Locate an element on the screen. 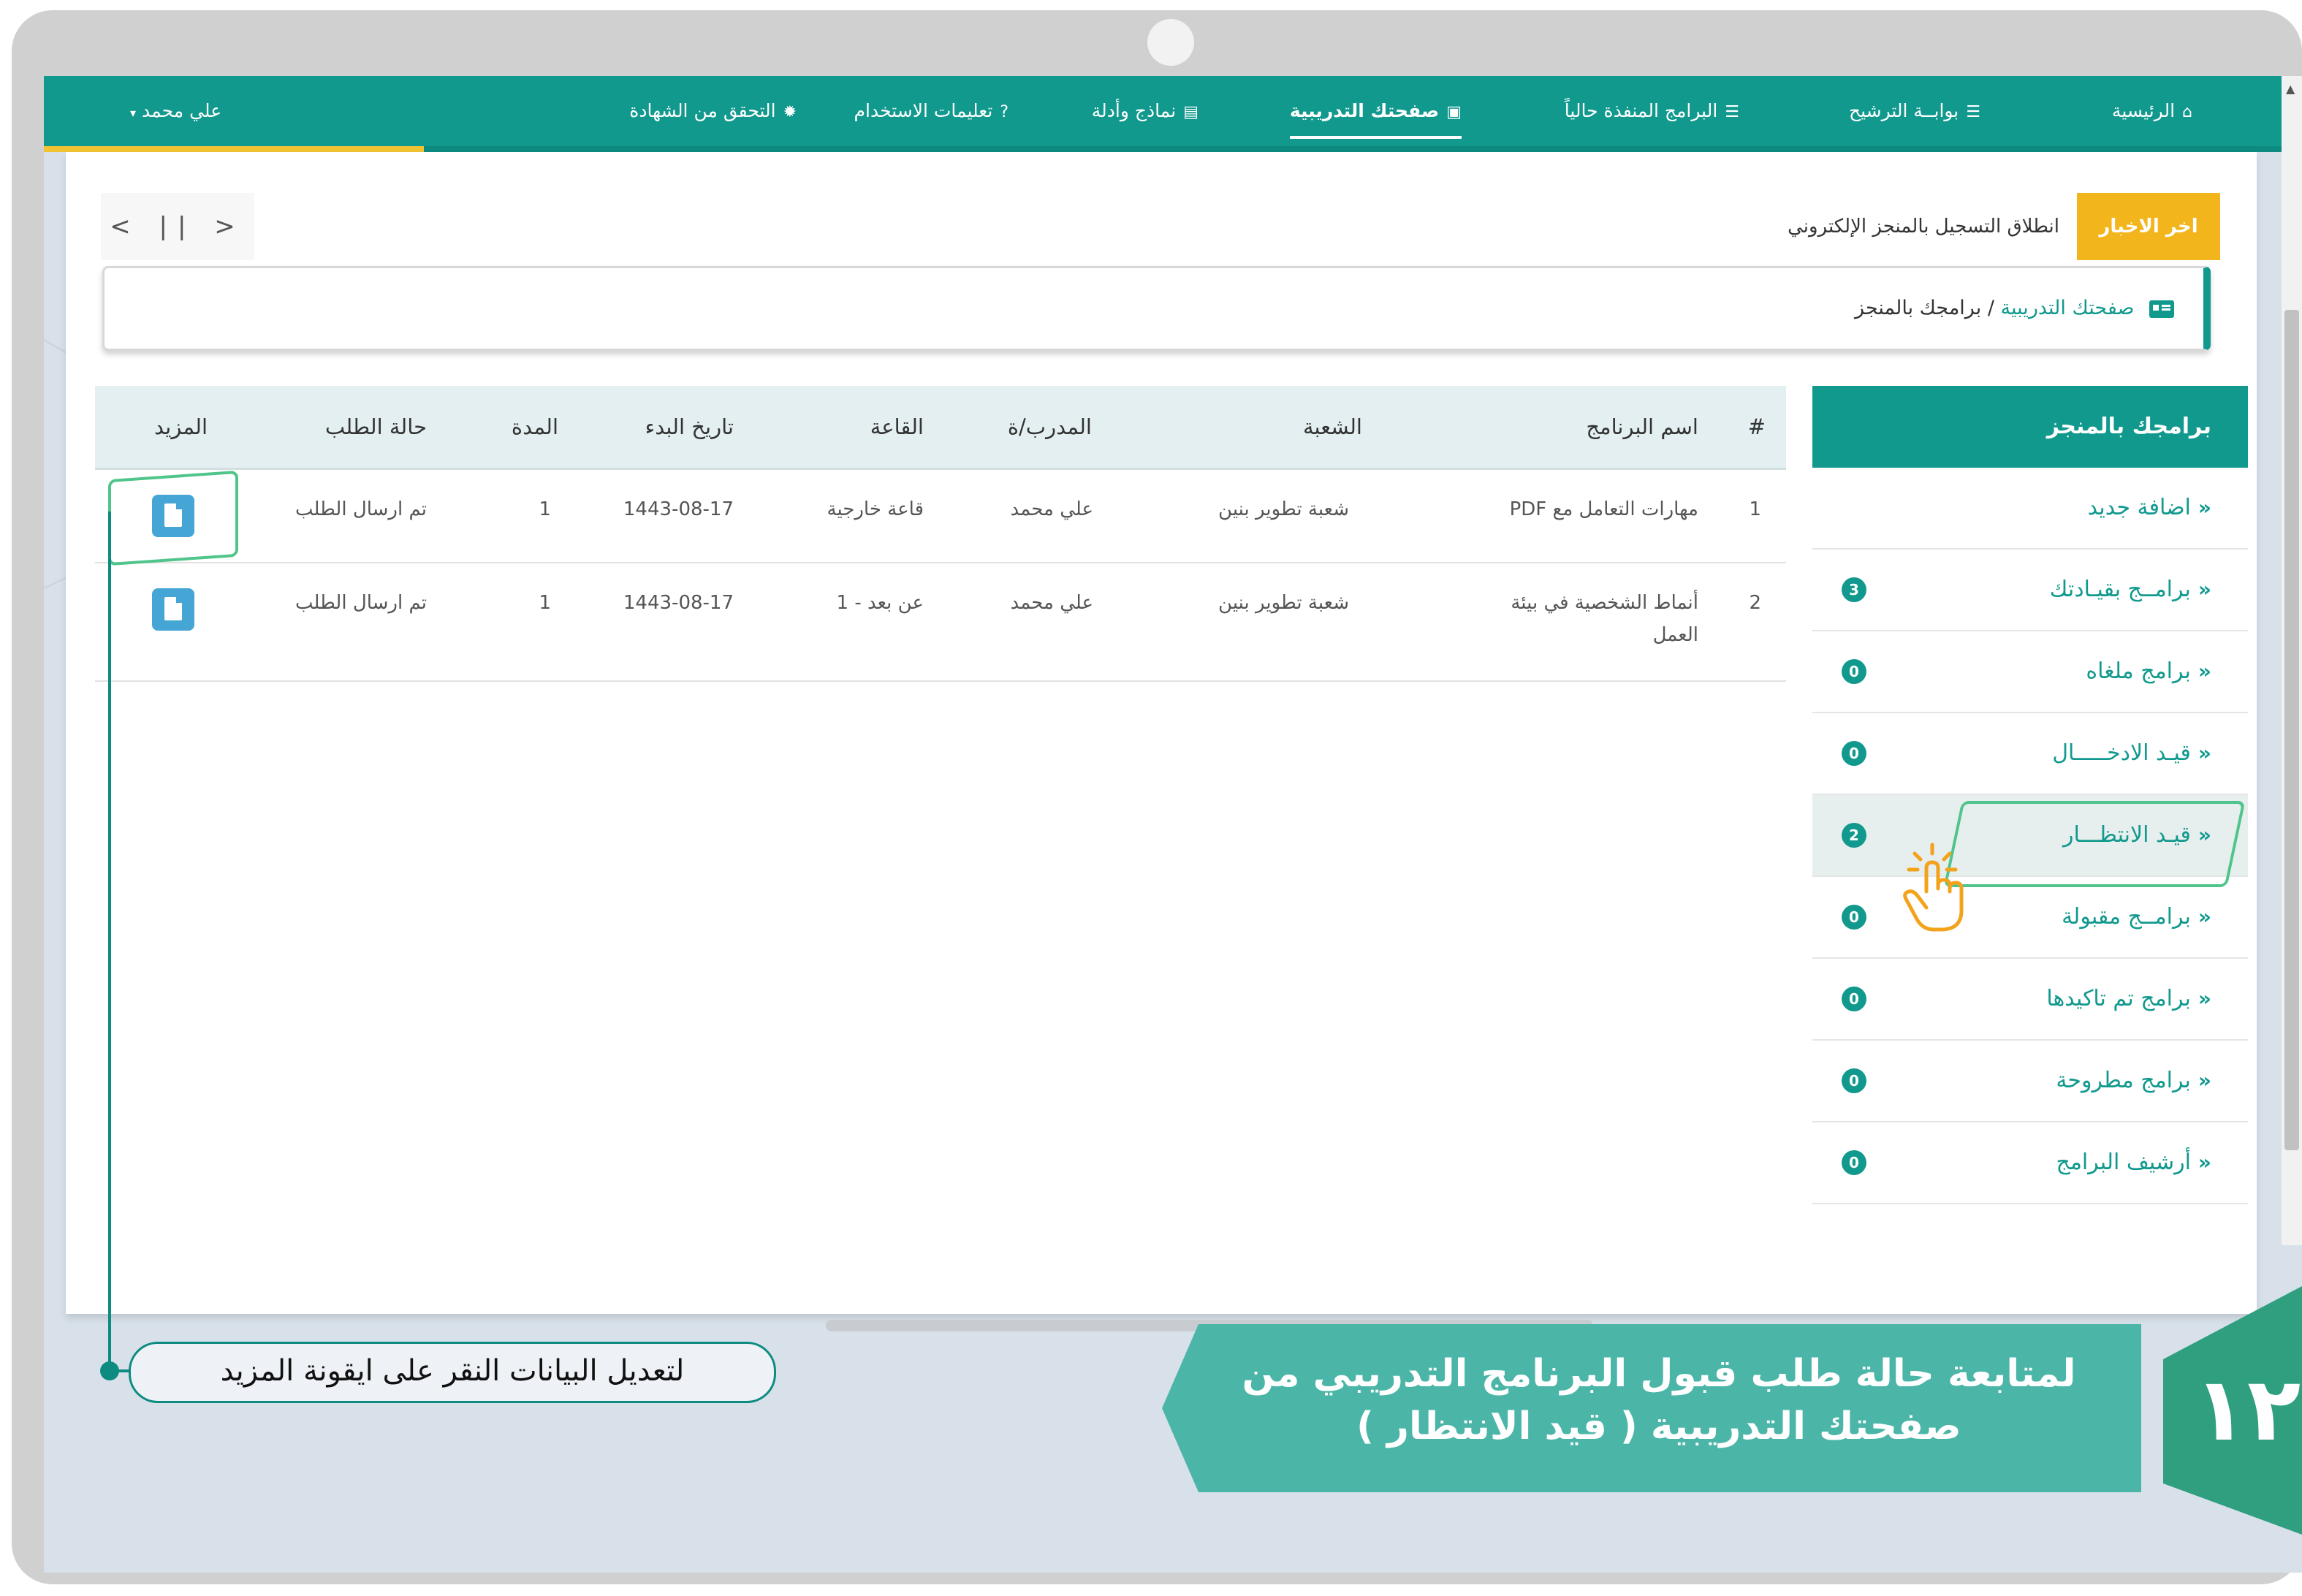 Image resolution: width=2302 pixels, height=1596 pixels. cell-start-date: 1443-08-17 is located at coordinates (678, 509).